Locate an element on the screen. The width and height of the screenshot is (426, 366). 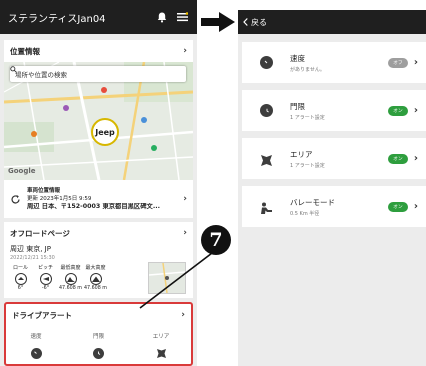
gauge-max-altitude: 最大高度 47.608 m is located at coordinates (95, 277).